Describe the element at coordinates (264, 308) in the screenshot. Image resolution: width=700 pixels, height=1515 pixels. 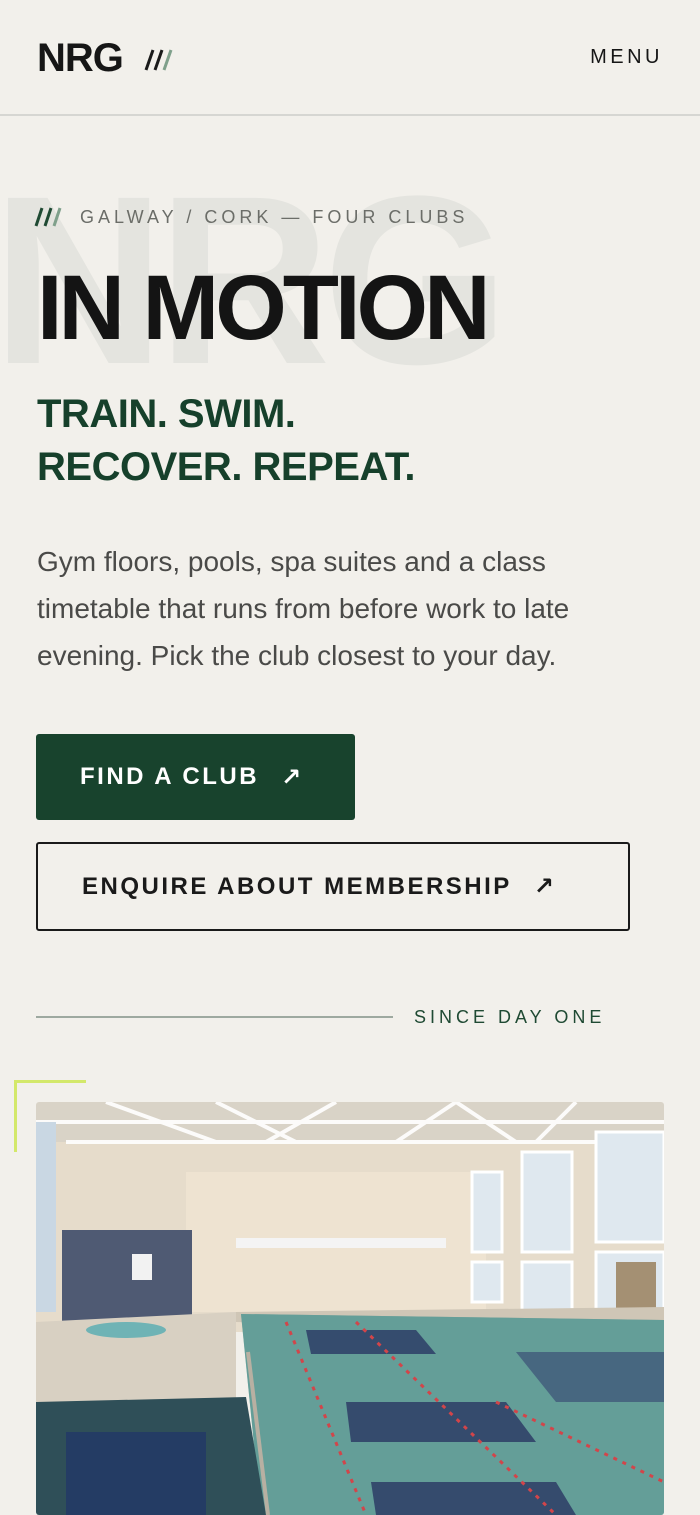
I see `hero-title: IN MOTION` at that location.